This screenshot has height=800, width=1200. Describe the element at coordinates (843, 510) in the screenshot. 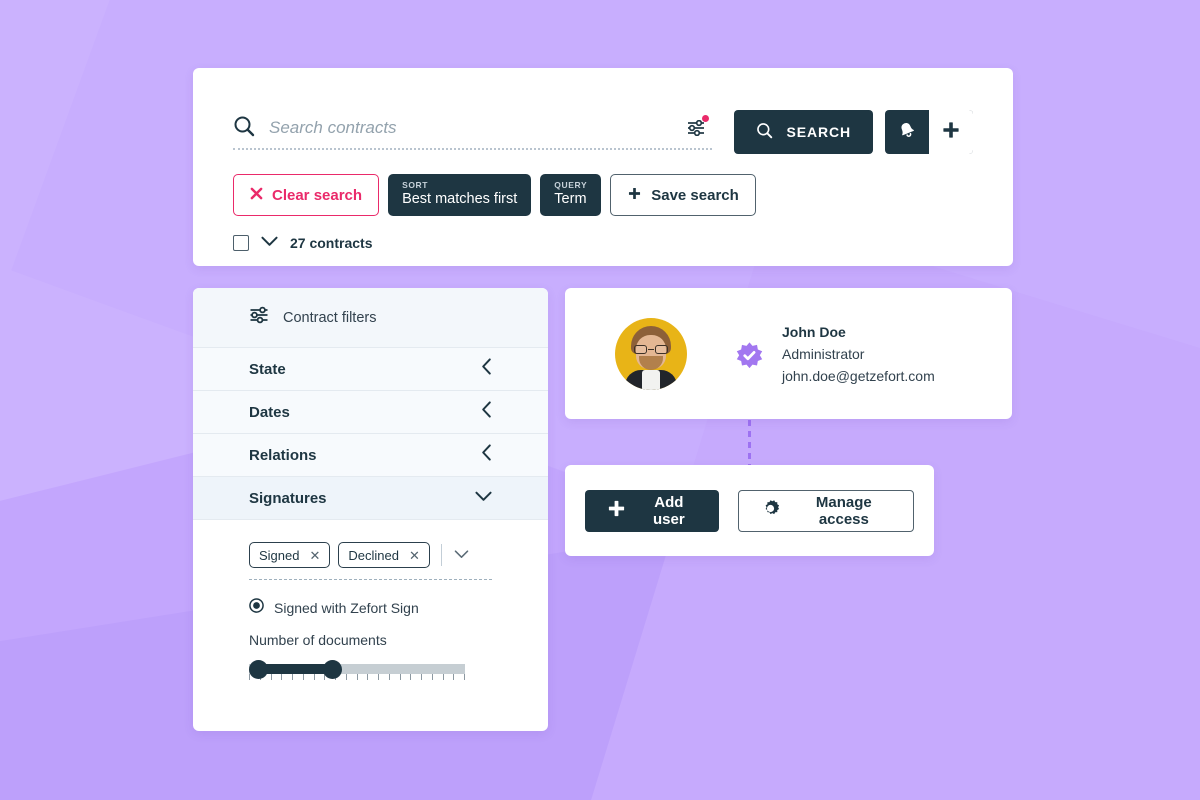

I see `manage-access-label: Manage access` at that location.